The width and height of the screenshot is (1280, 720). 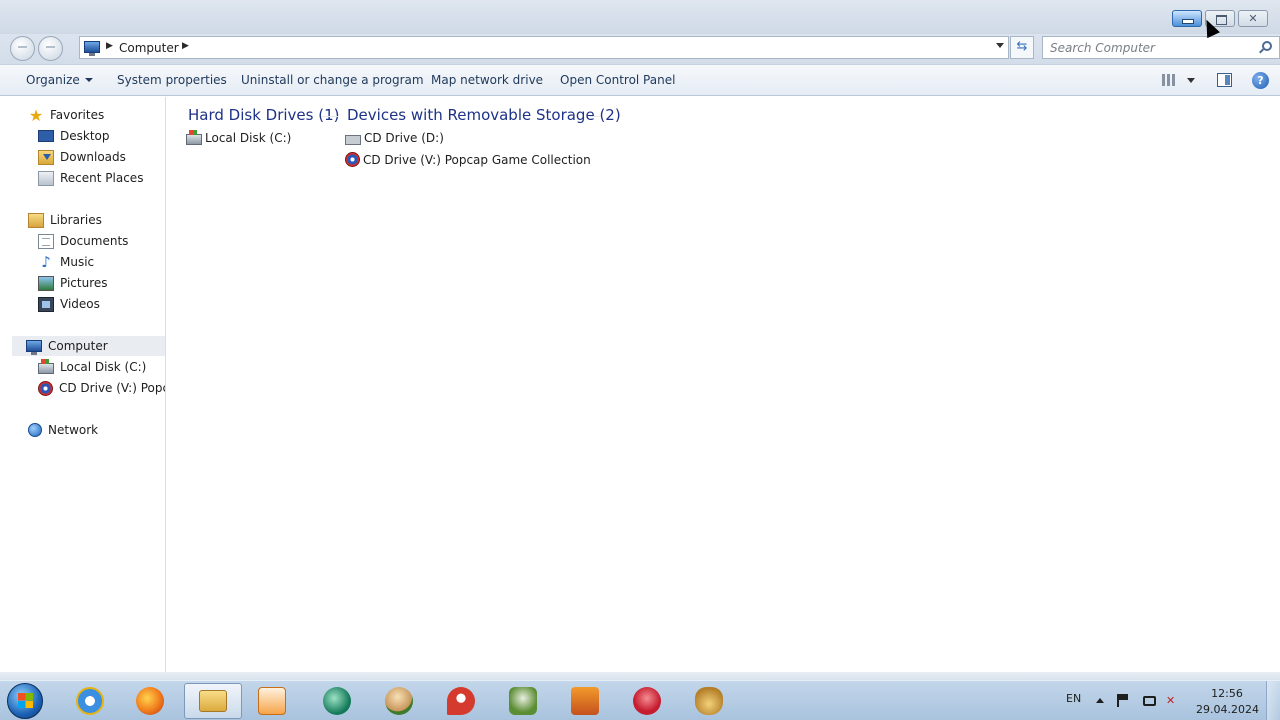 I want to click on minimize-button, so click(x=1187, y=18).